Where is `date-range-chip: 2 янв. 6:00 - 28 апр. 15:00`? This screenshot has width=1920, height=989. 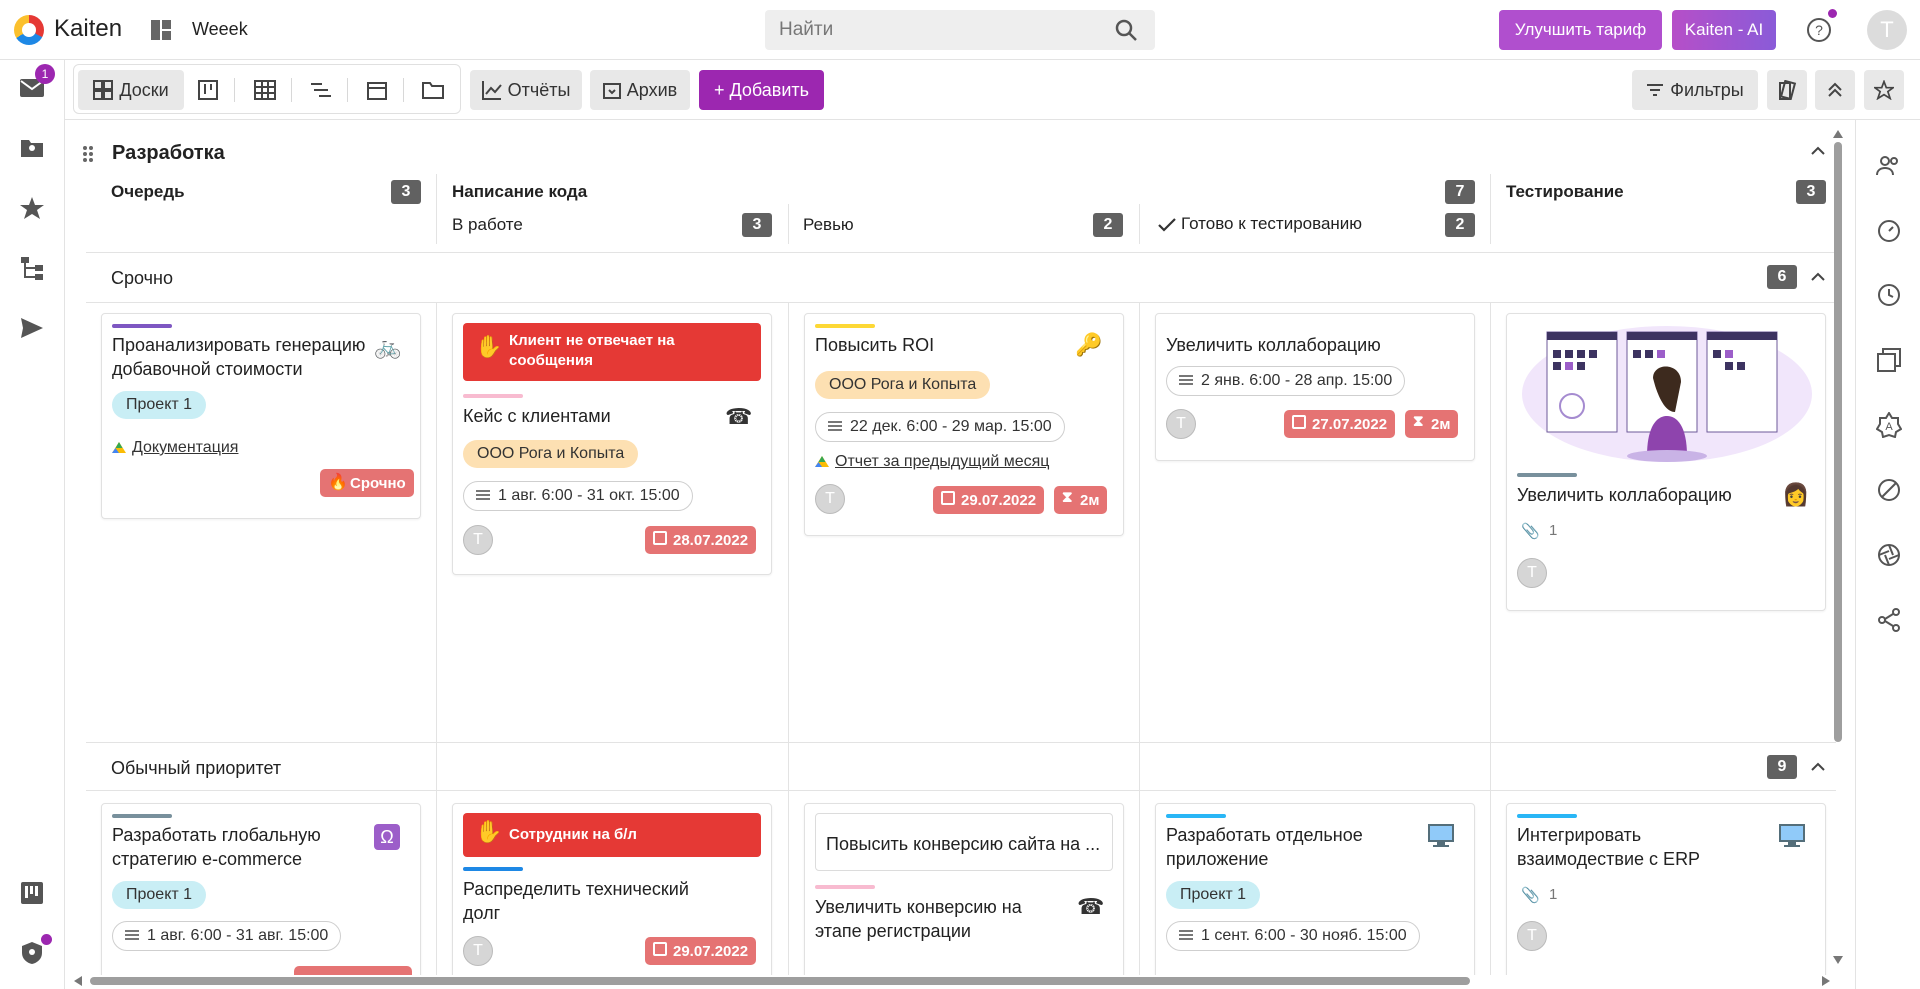
date-range-chip: 2 янв. 6:00 - 28 апр. 15:00 is located at coordinates (1286, 381).